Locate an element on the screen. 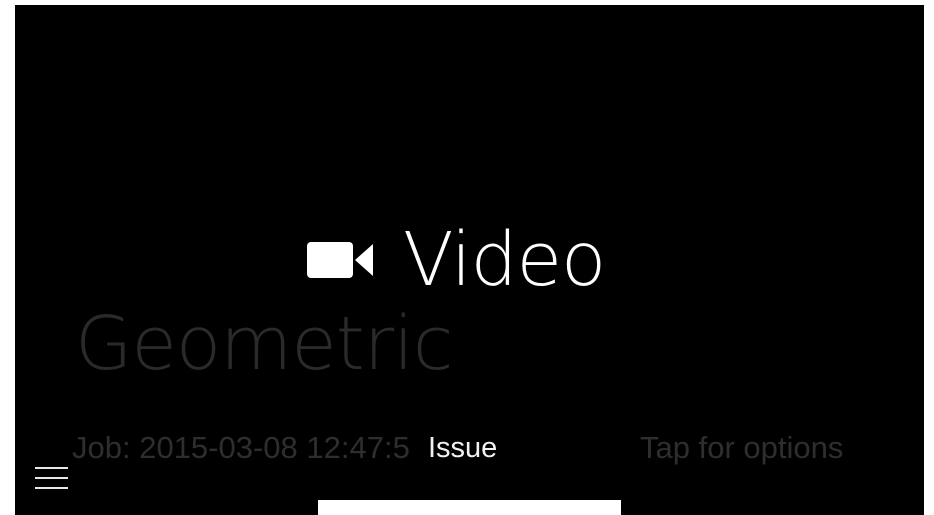  video-camera-icon is located at coordinates (341, 260).